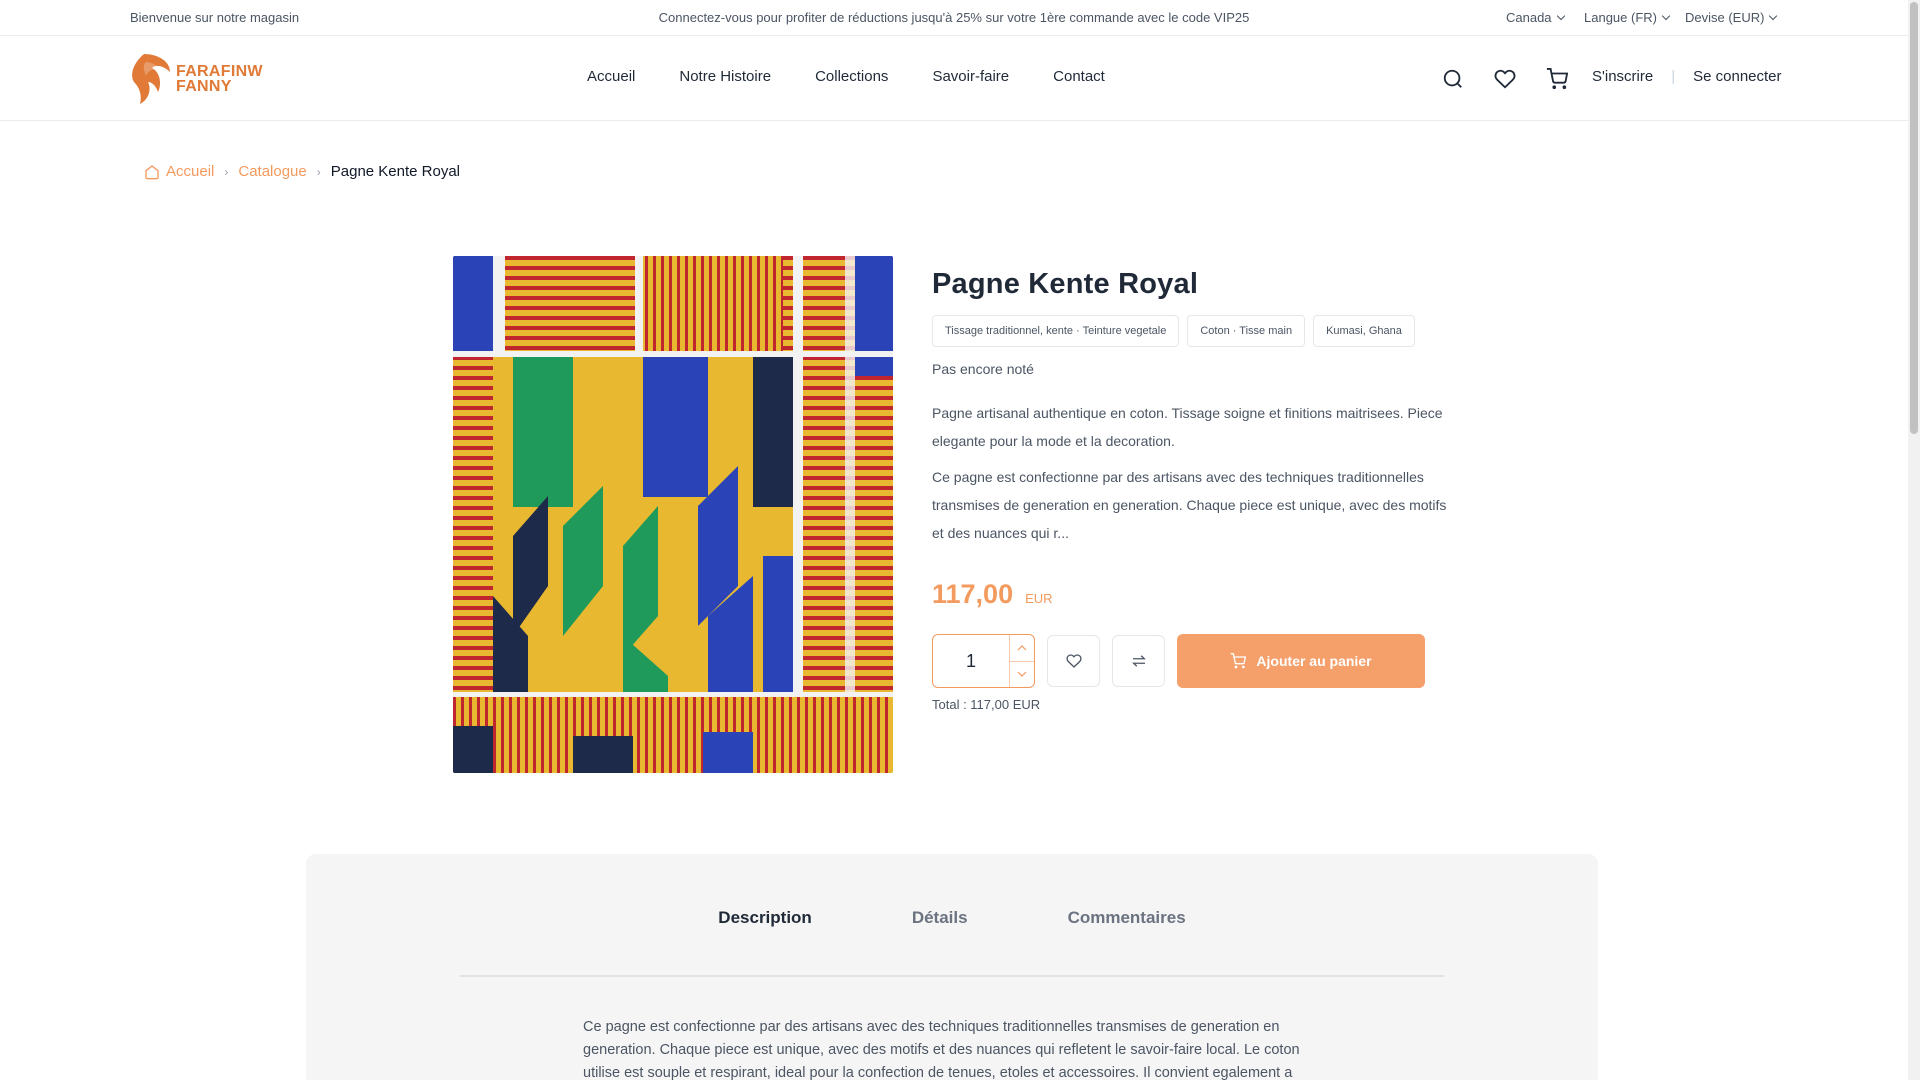  Describe the element at coordinates (765, 918) in the screenshot. I see `tab-description: Description` at that location.